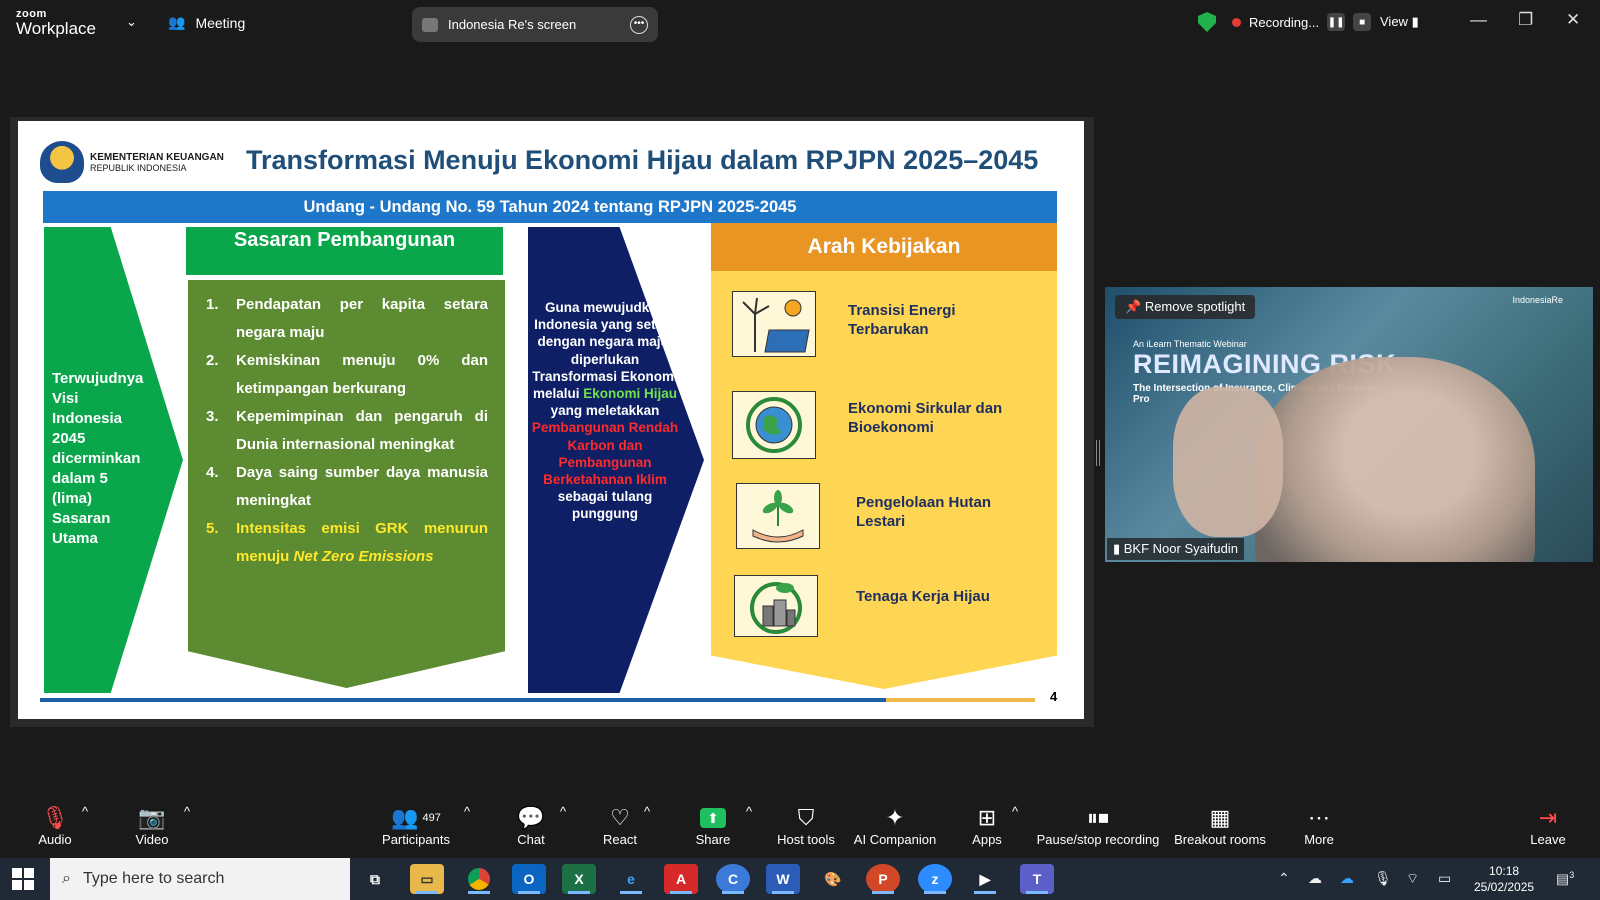  Describe the element at coordinates (529, 879) in the screenshot. I see `outlook-icon: O` at that location.